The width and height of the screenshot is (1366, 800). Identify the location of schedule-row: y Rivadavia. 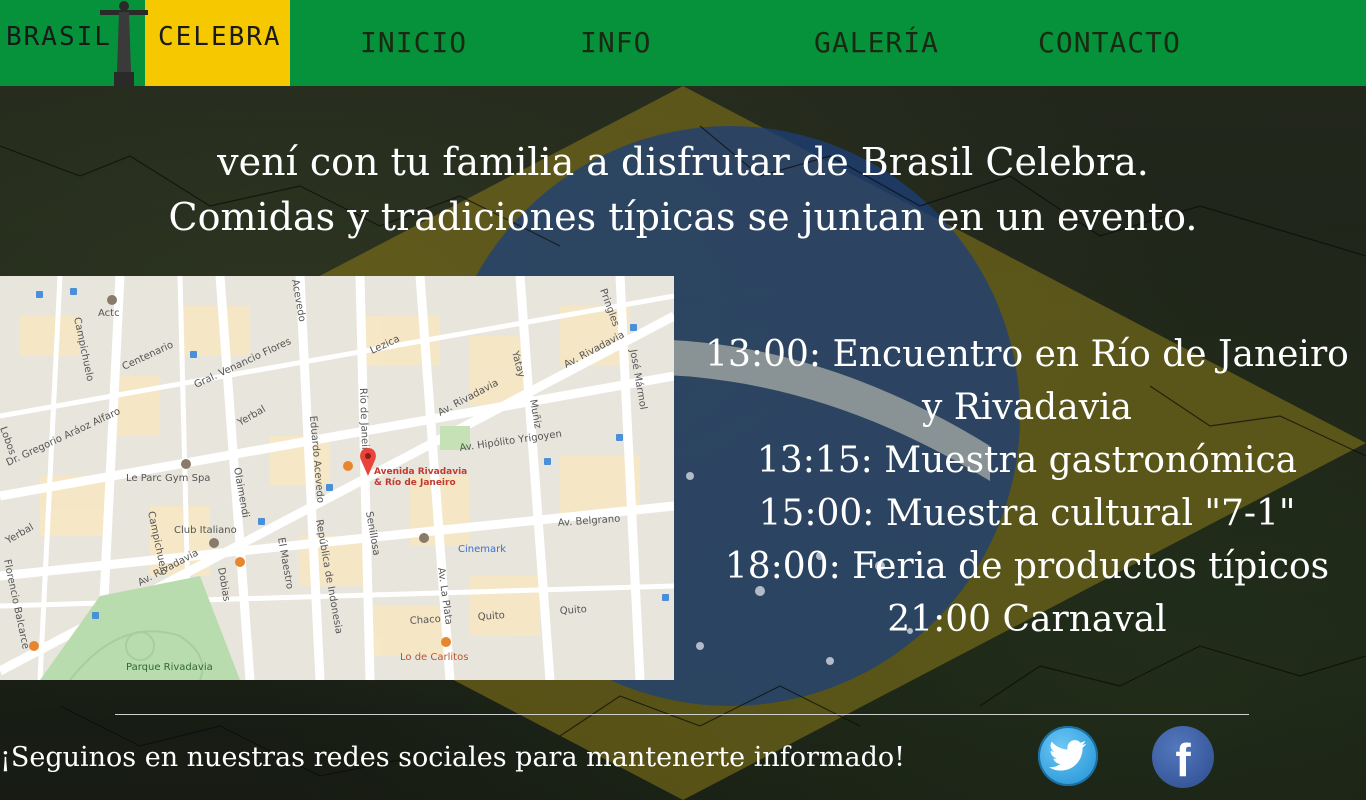
(1025, 407).